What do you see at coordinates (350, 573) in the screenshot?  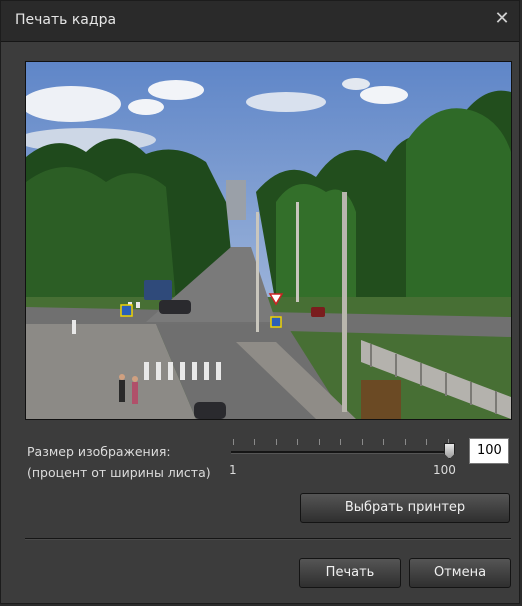 I see `print-button: Печать` at bounding box center [350, 573].